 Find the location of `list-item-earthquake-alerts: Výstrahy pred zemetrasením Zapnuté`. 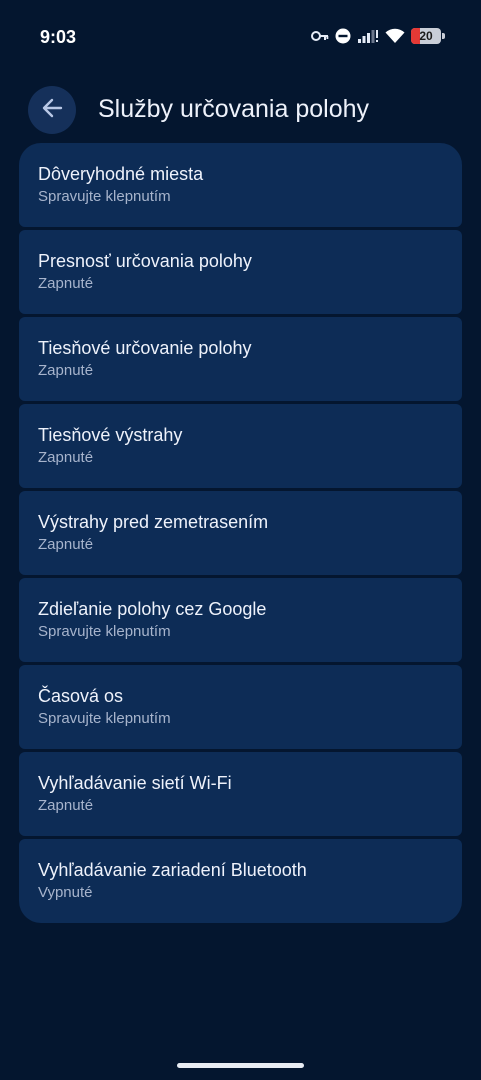

list-item-earthquake-alerts: Výstrahy pred zemetrasením Zapnuté is located at coordinates (240, 533).